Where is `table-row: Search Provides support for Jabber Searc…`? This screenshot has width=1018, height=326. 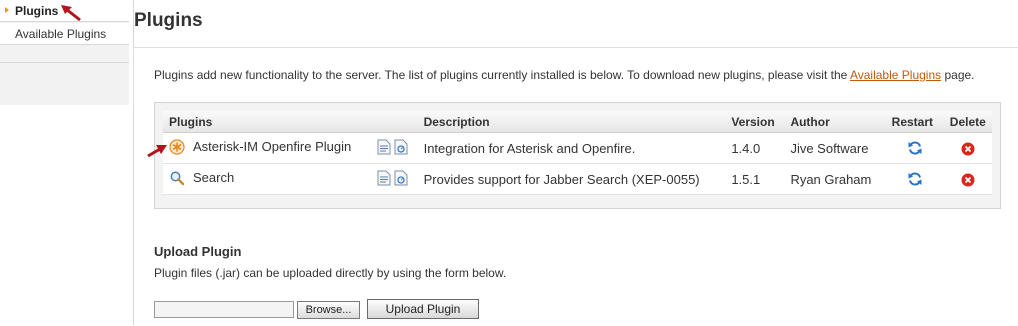
table-row: Search Provides support for Jabber Searc… is located at coordinates (577, 179).